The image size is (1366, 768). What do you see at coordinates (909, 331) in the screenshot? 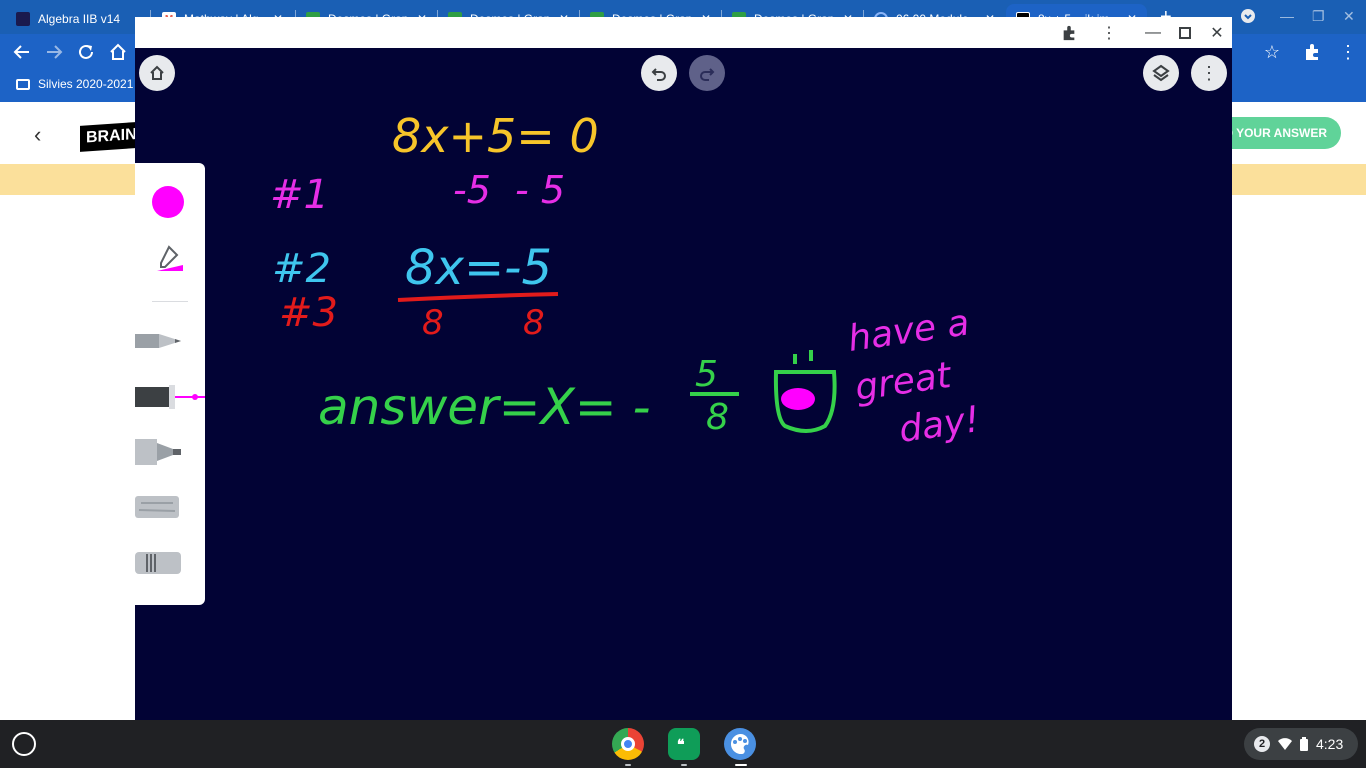
I see `greeting-line1: have a` at bounding box center [909, 331].